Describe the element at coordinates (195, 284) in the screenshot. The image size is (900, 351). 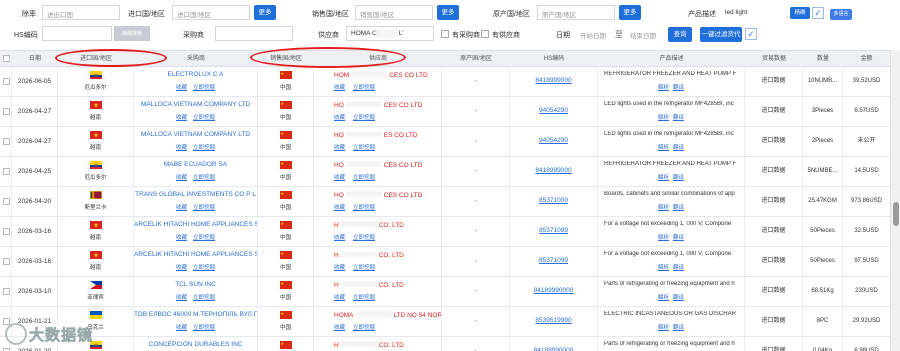
I see `buyer-link: TCL SUN INC` at that location.